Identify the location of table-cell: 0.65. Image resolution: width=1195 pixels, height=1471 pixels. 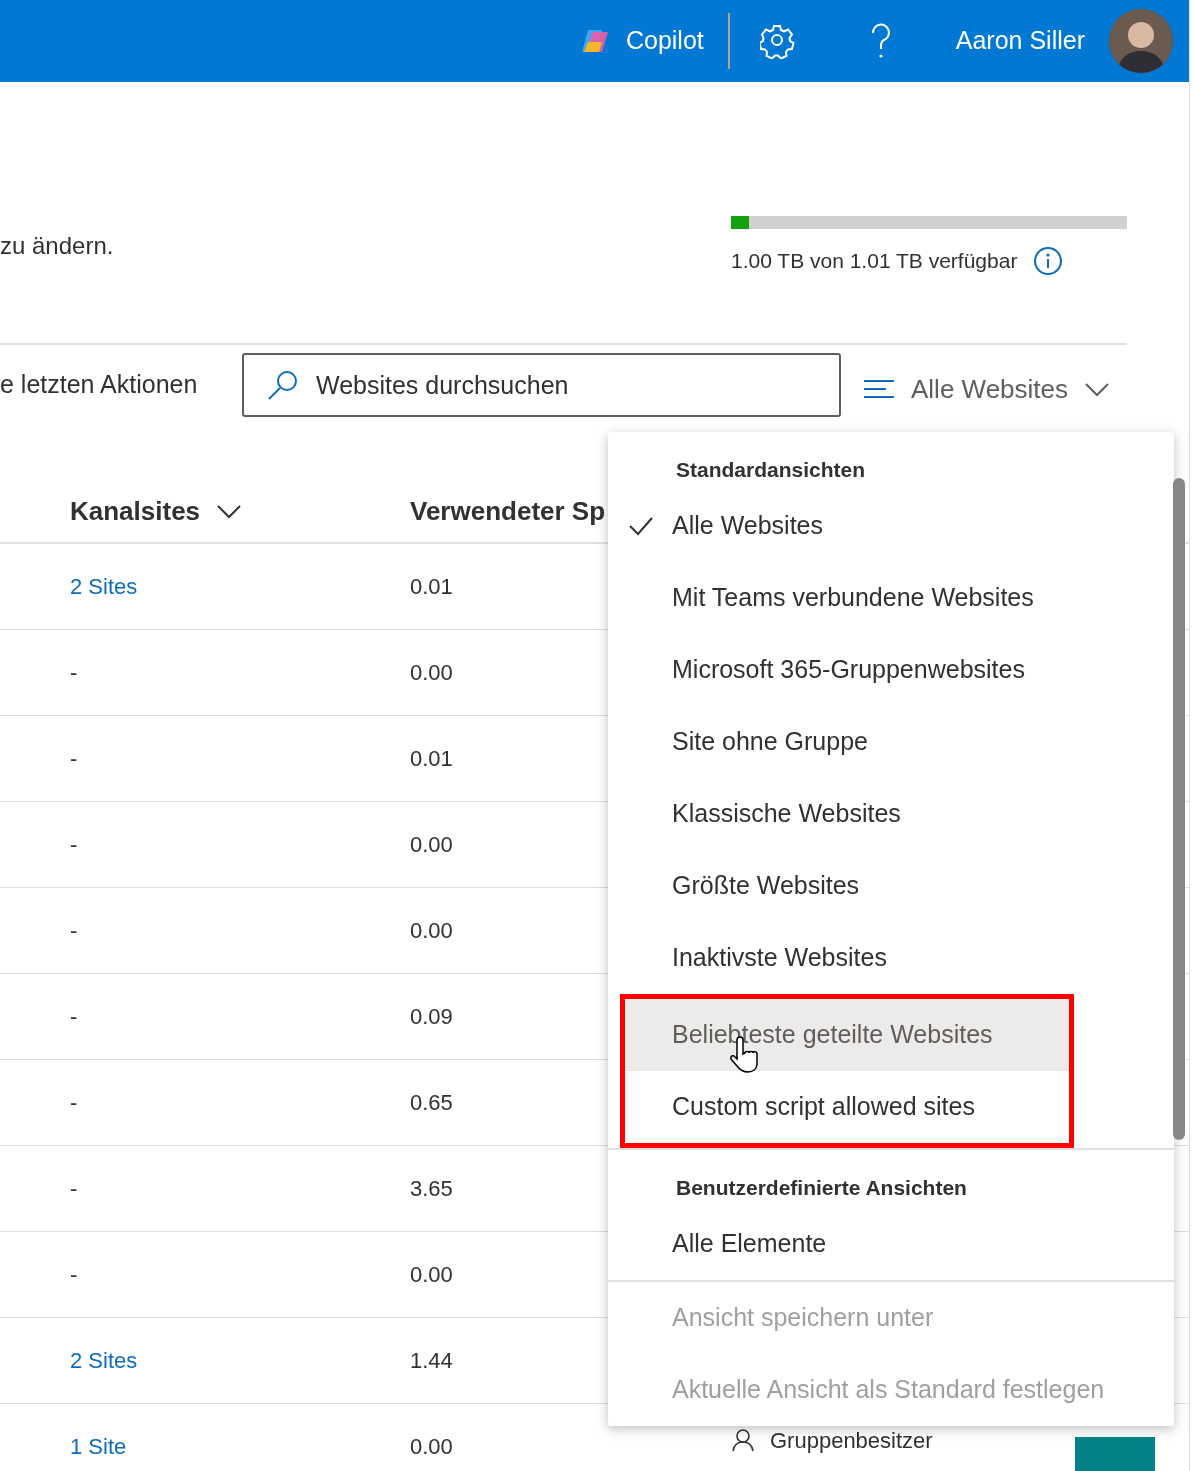
(431, 1102).